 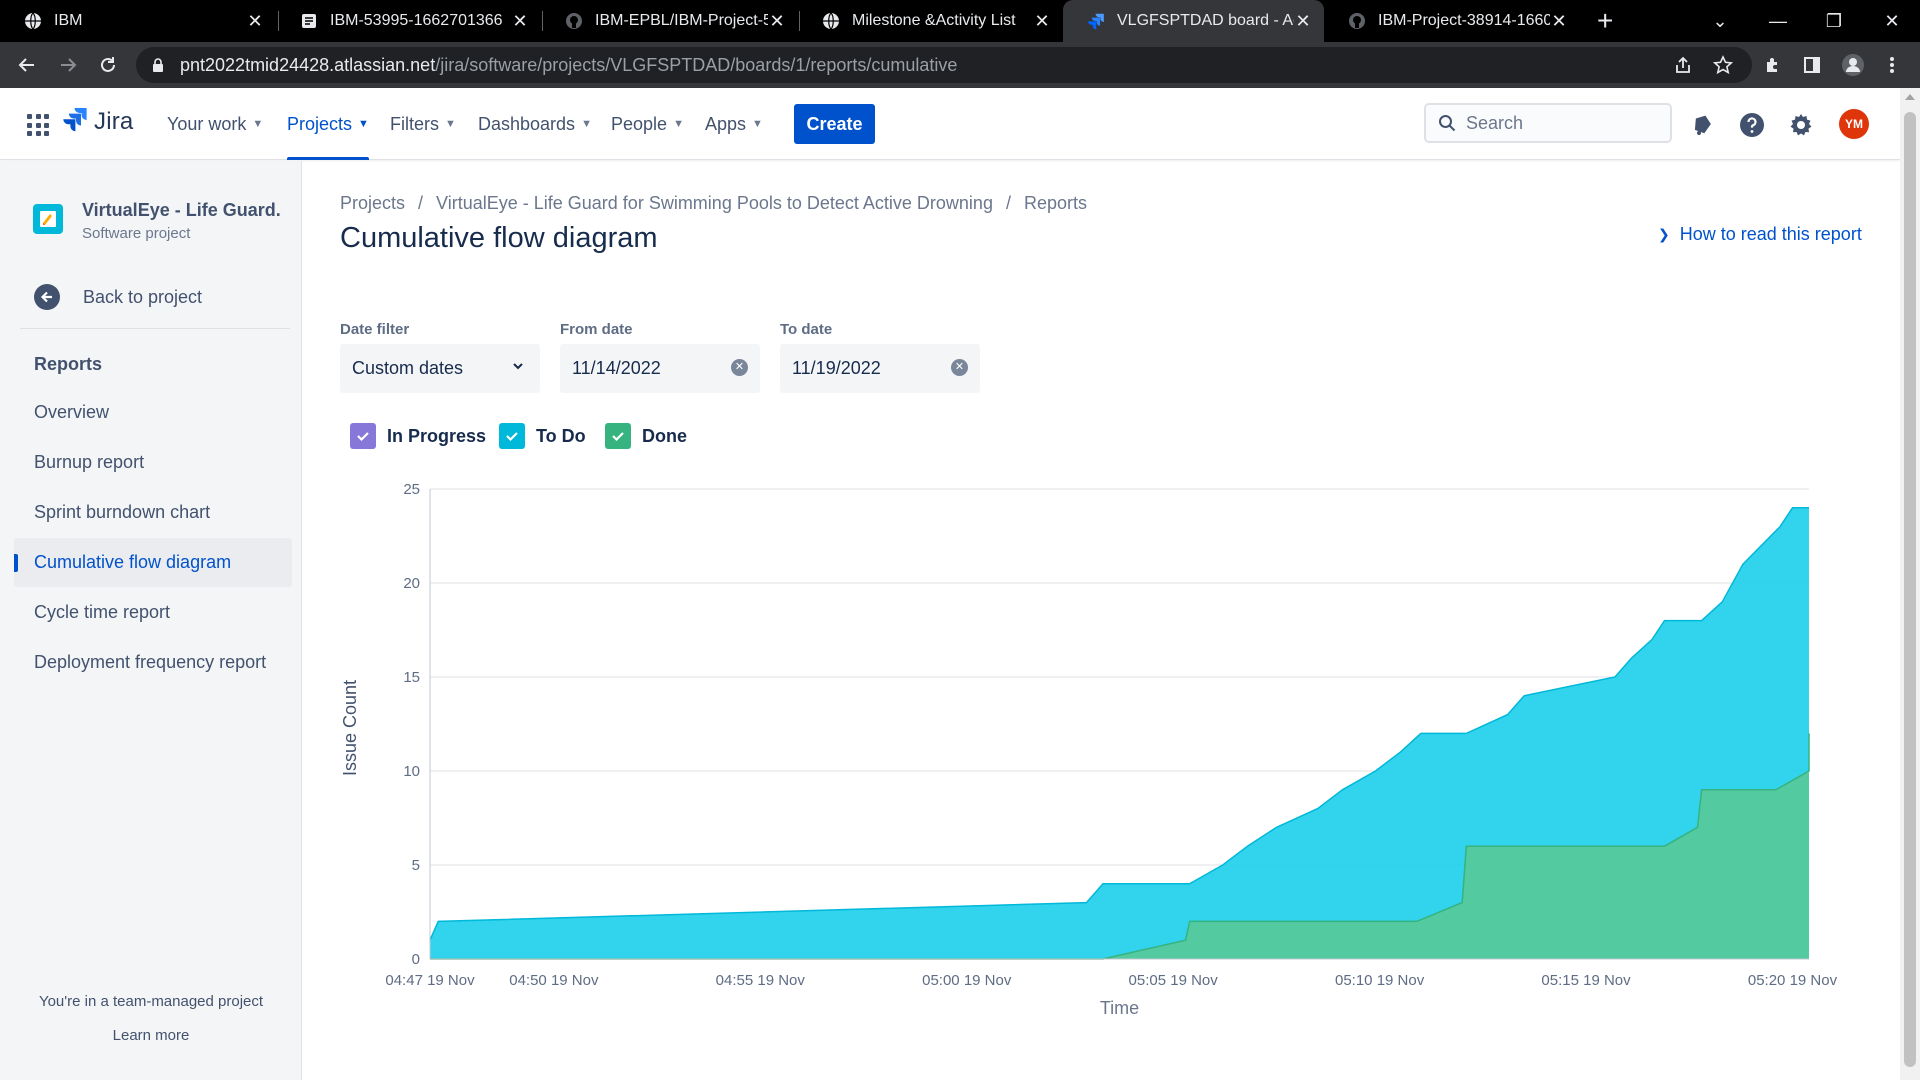 I want to click on browser-tab-active: VLGFSPTDAD board - Agile ✕, so click(x=1193, y=21).